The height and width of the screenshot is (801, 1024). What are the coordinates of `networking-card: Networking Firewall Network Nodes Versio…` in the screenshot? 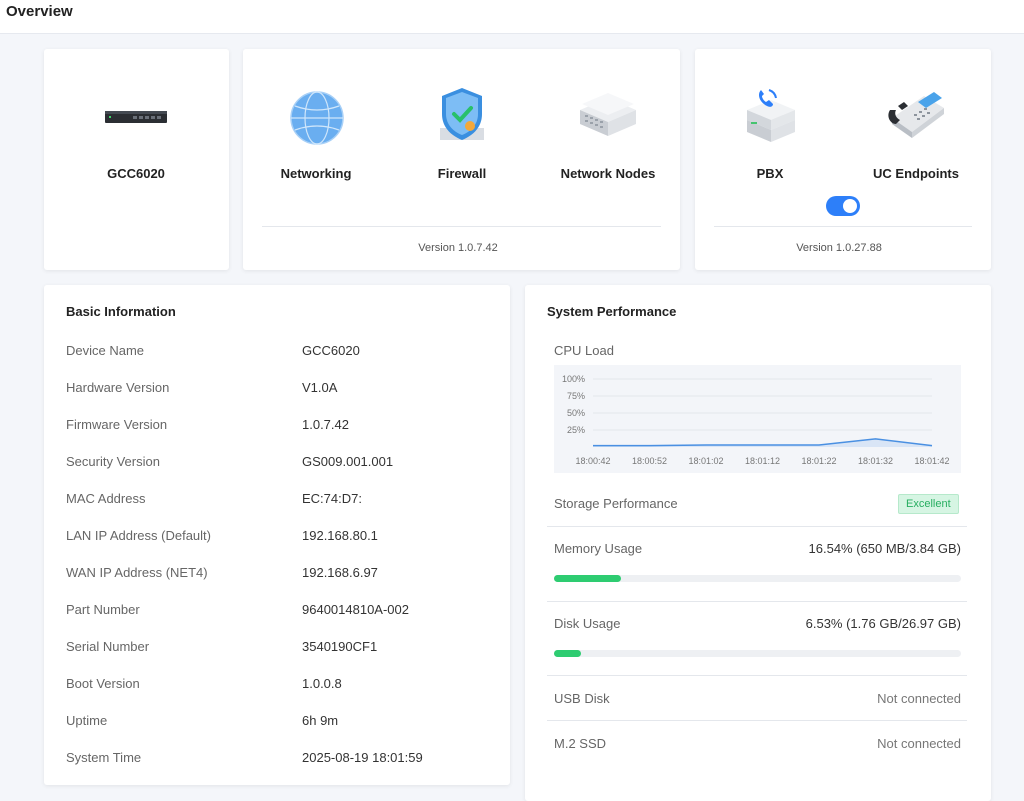 It's located at (461, 159).